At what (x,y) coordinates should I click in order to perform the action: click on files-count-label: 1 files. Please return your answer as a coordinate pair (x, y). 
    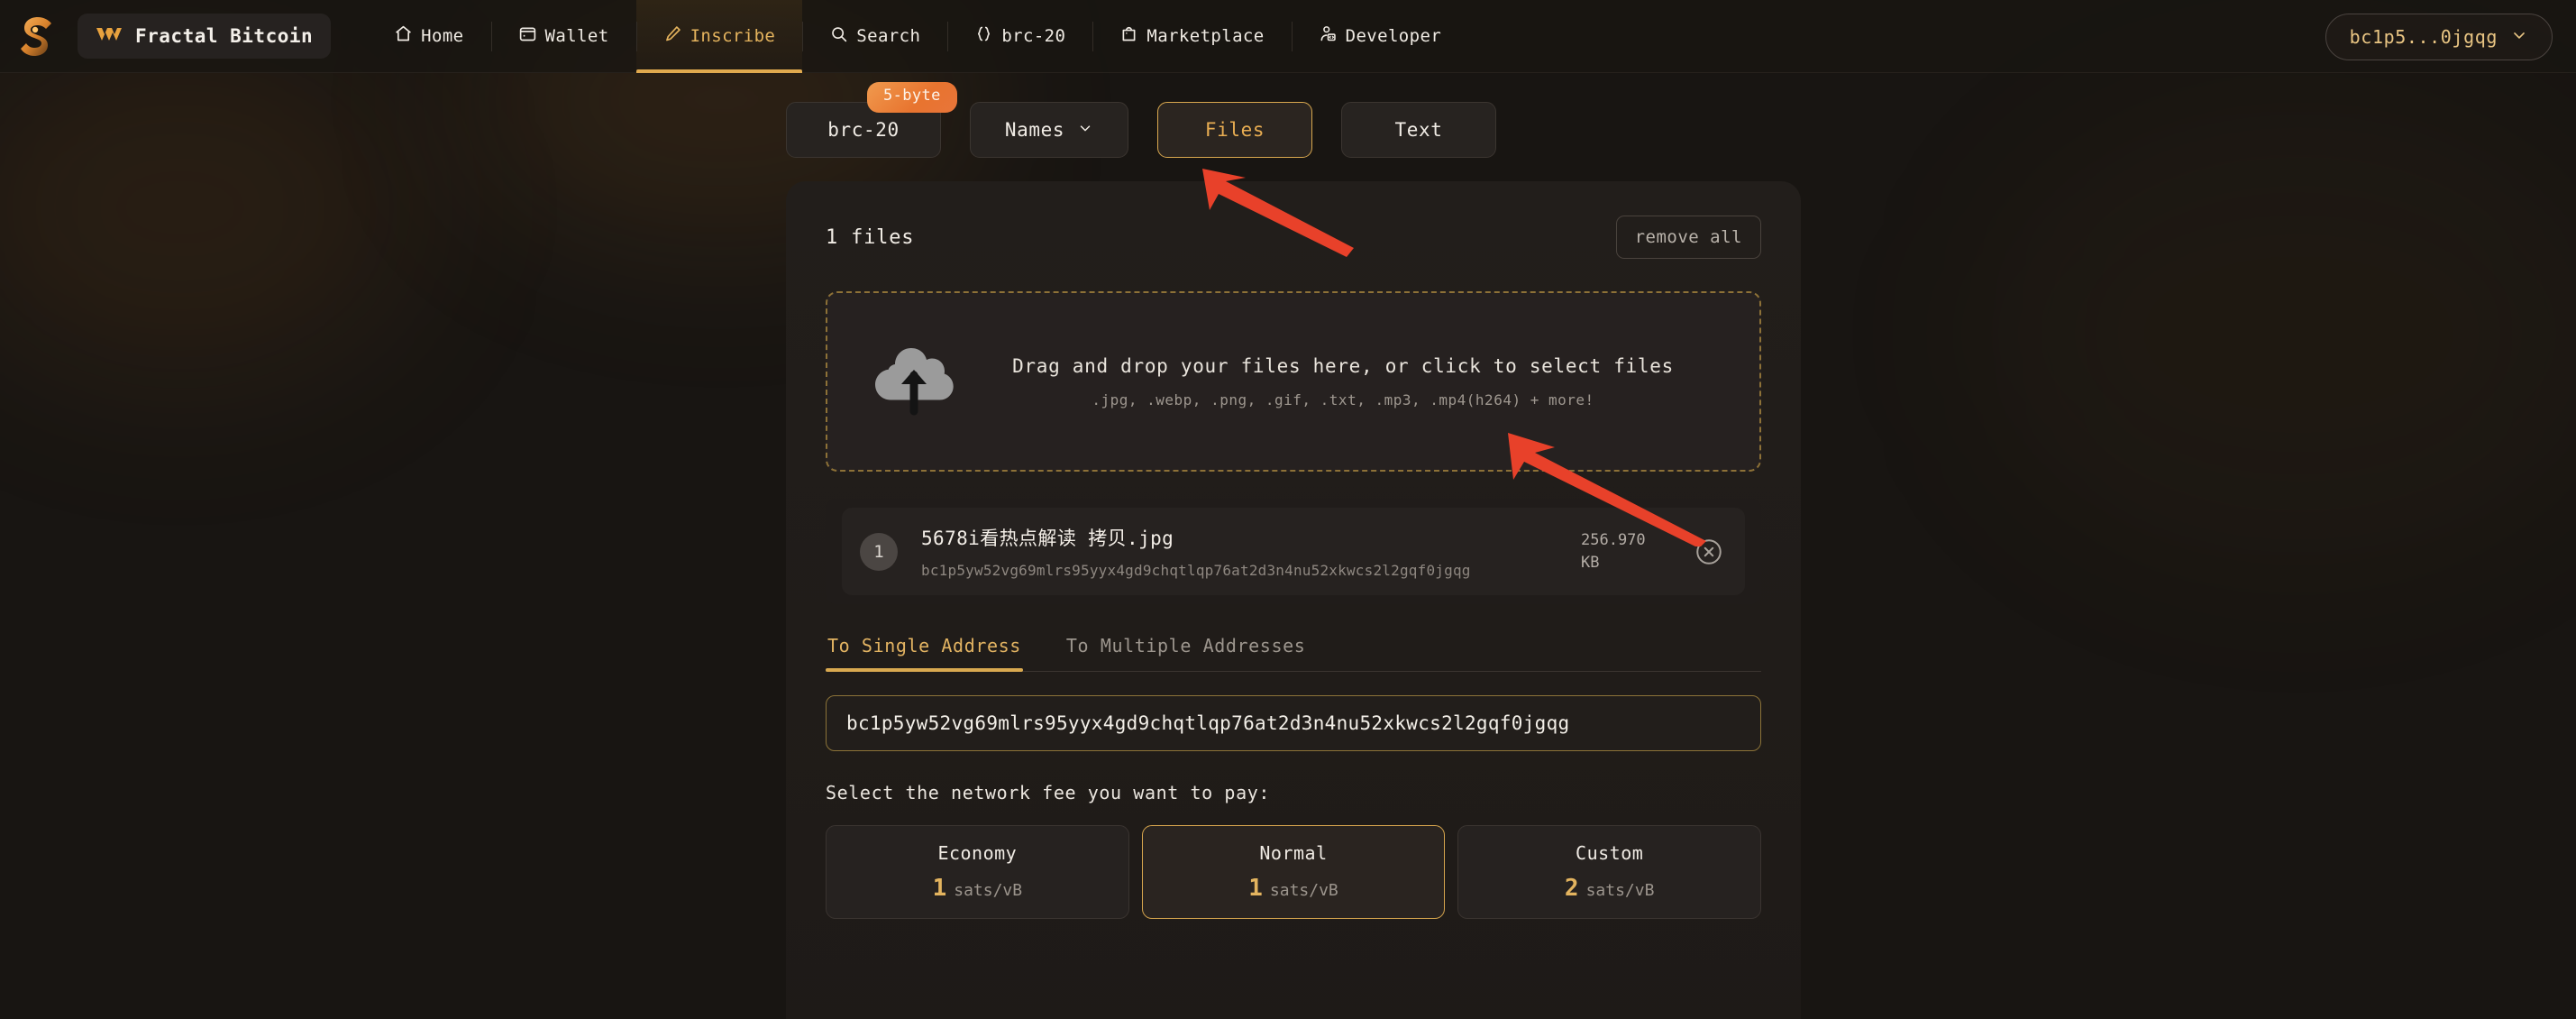
    Looking at the image, I should click on (870, 237).